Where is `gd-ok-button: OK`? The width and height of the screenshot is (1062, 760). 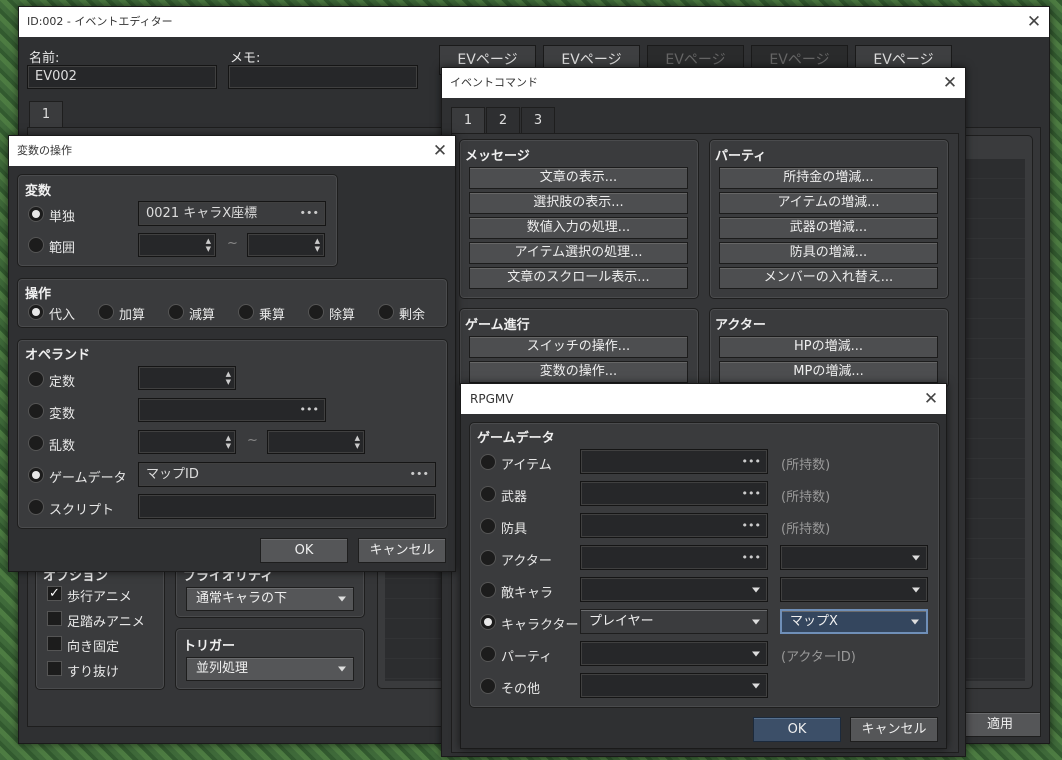 gd-ok-button: OK is located at coordinates (797, 729).